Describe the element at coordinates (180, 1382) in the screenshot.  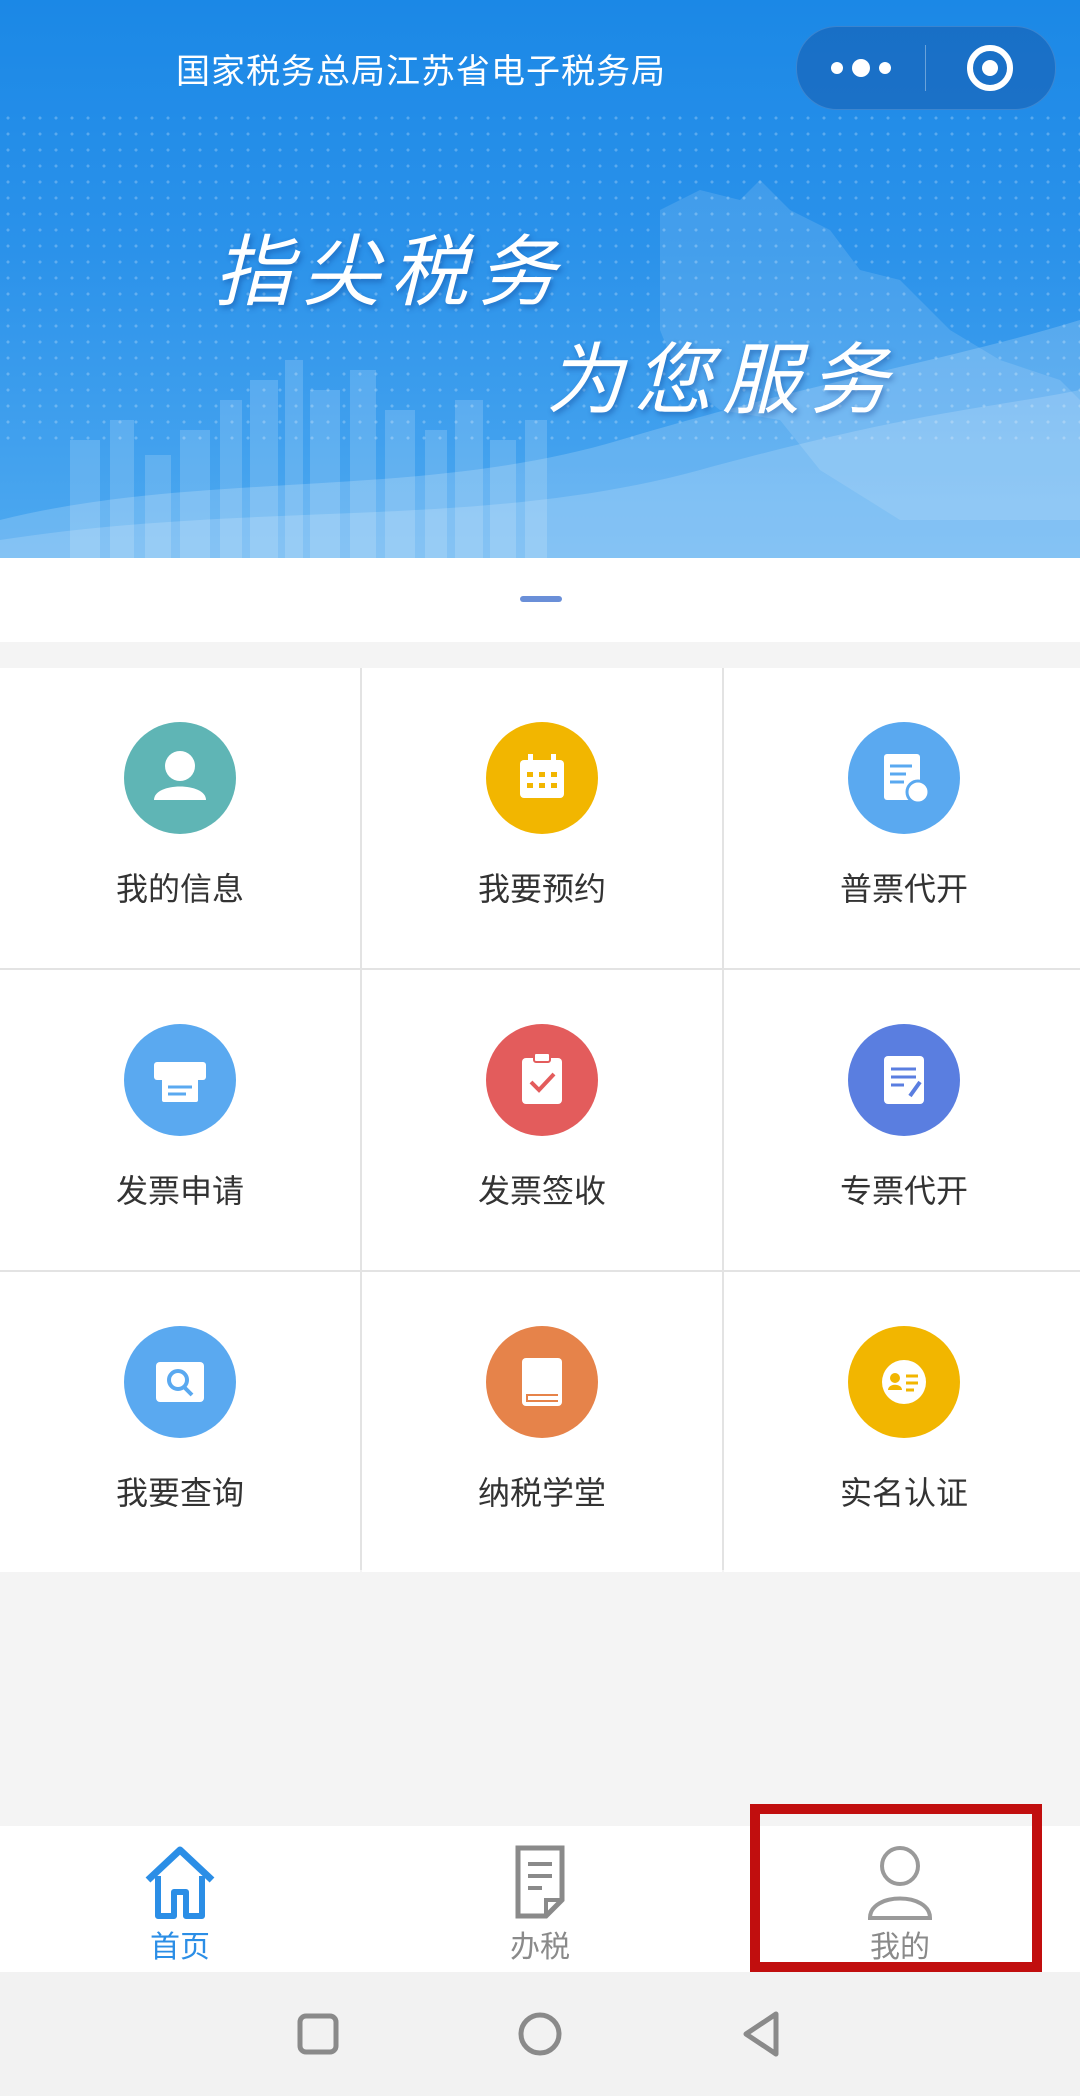
I see `search-icon` at that location.